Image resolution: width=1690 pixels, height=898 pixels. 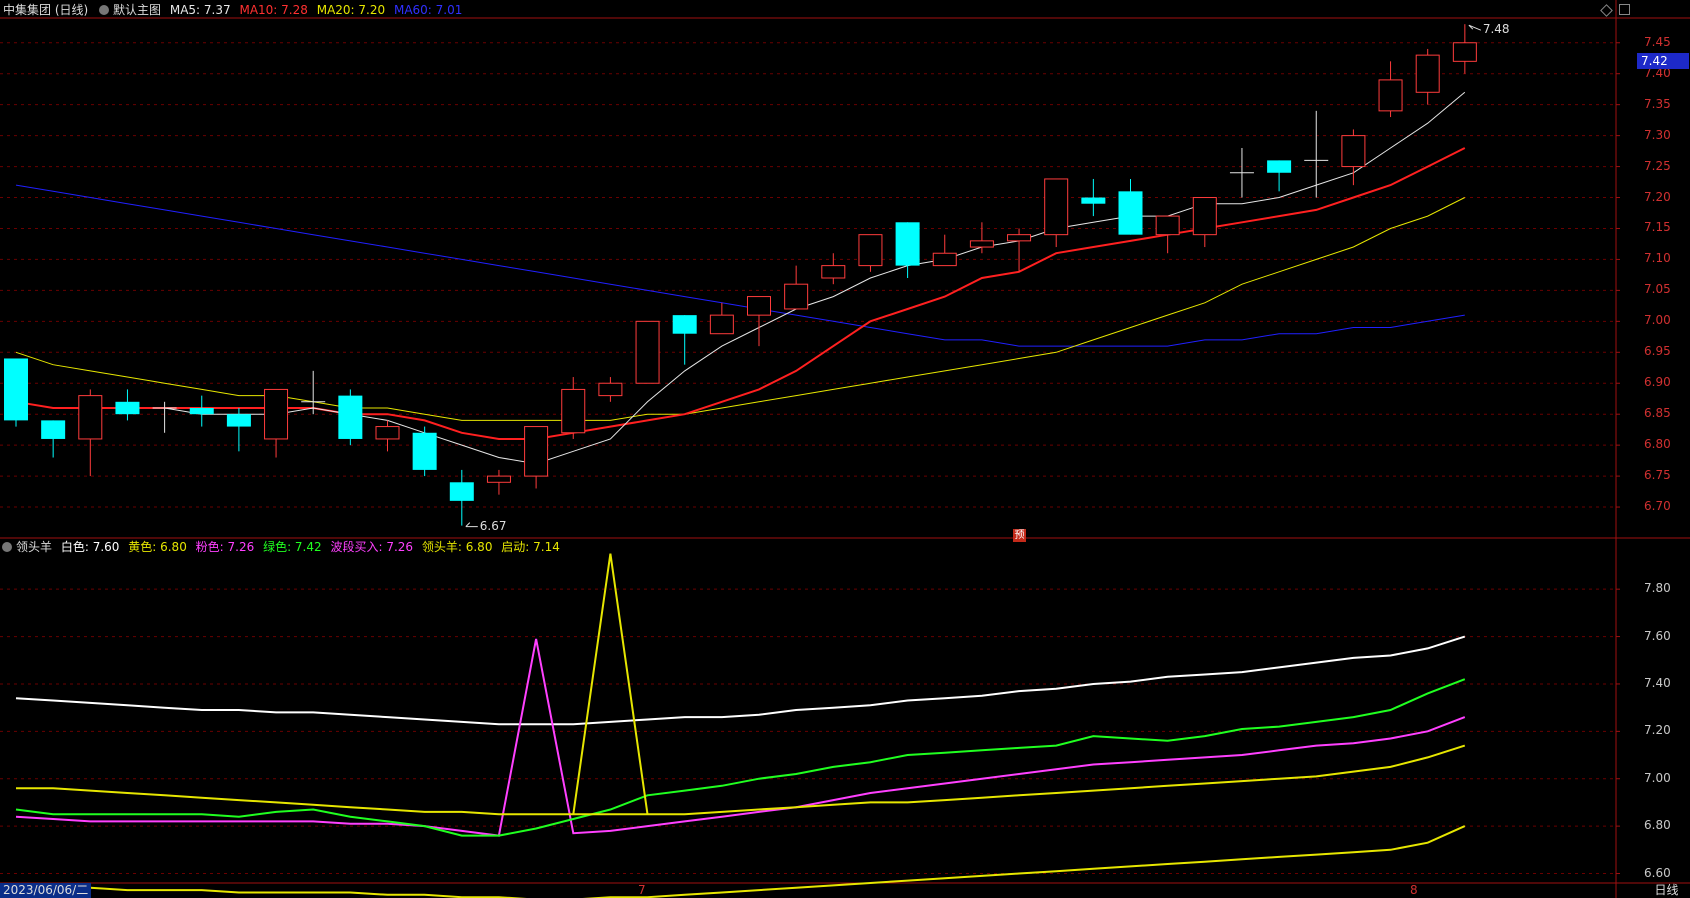 I want to click on low-arrow, so click(x=471, y=525).